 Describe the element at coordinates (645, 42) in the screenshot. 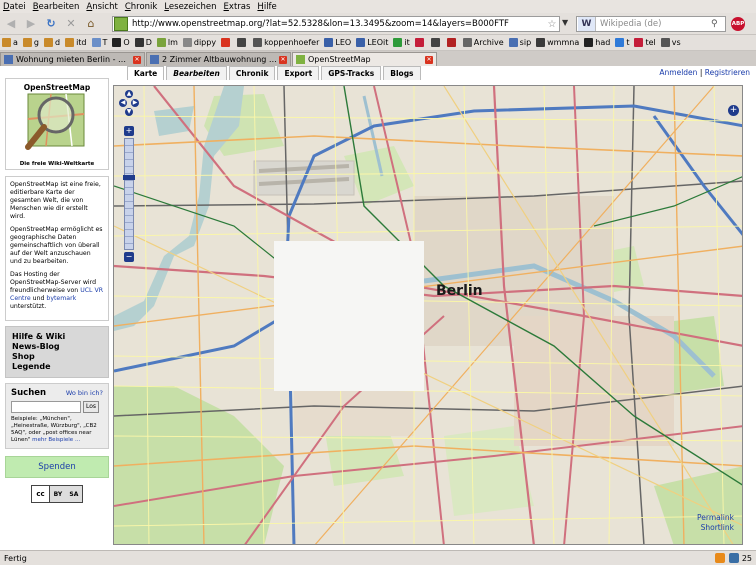

I see `bookmark-item: tel` at that location.